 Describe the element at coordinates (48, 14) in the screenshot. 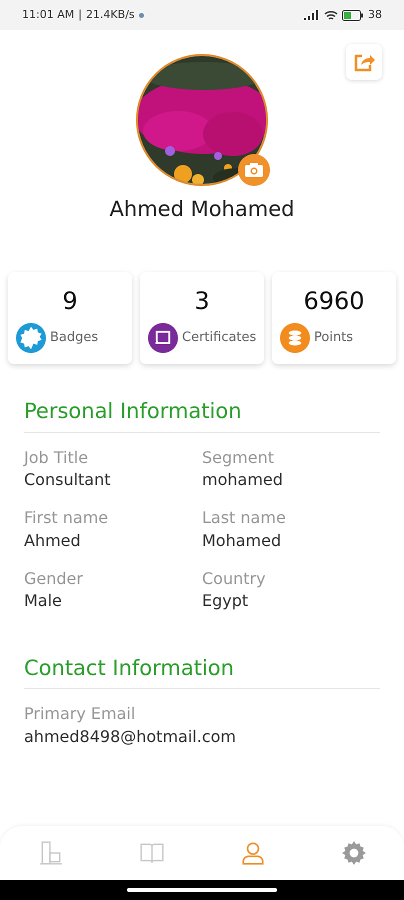

I see `status-time: 11:01 AM` at that location.